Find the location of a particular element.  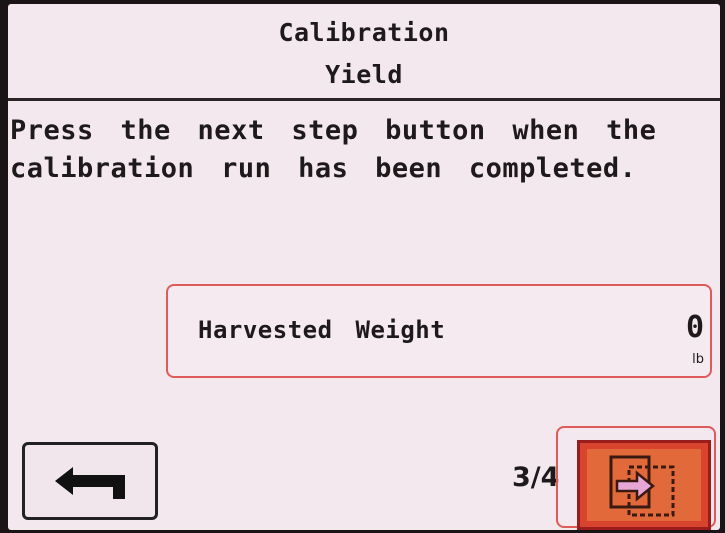

next-step-button is located at coordinates (644, 485).